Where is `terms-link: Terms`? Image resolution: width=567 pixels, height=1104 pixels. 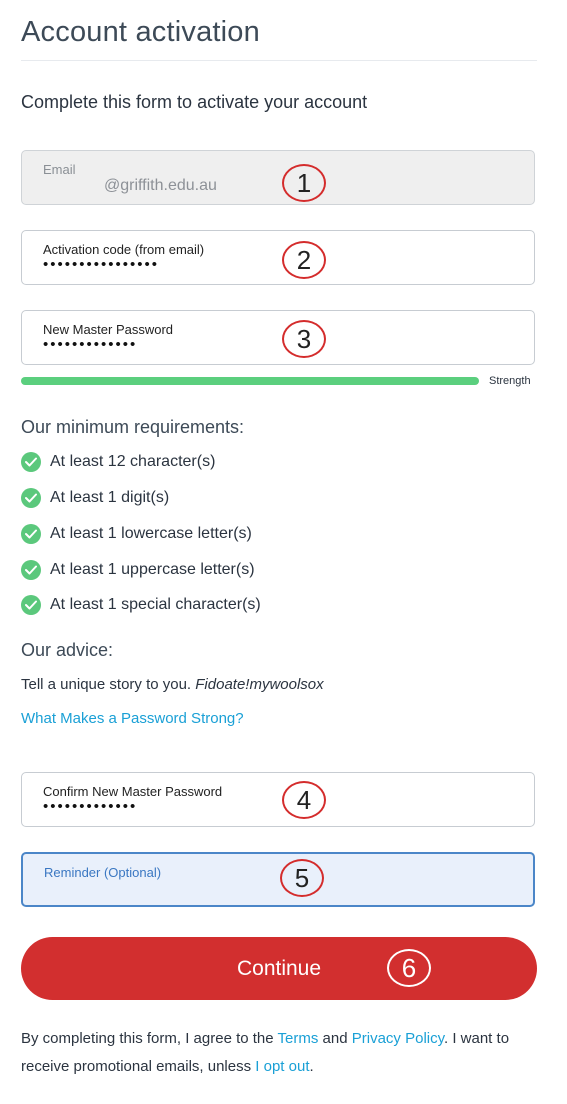 terms-link: Terms is located at coordinates (298, 1038).